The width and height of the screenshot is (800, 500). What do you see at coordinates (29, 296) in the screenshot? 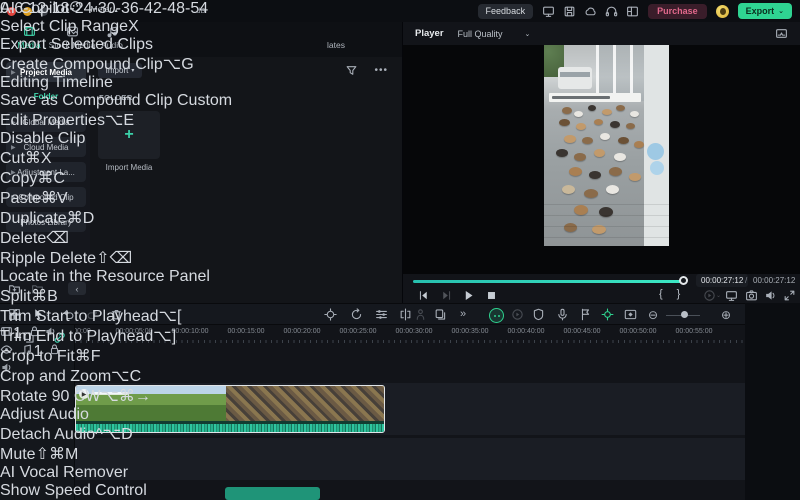
I see `menu-item-split: Split⌘B` at bounding box center [29, 296].